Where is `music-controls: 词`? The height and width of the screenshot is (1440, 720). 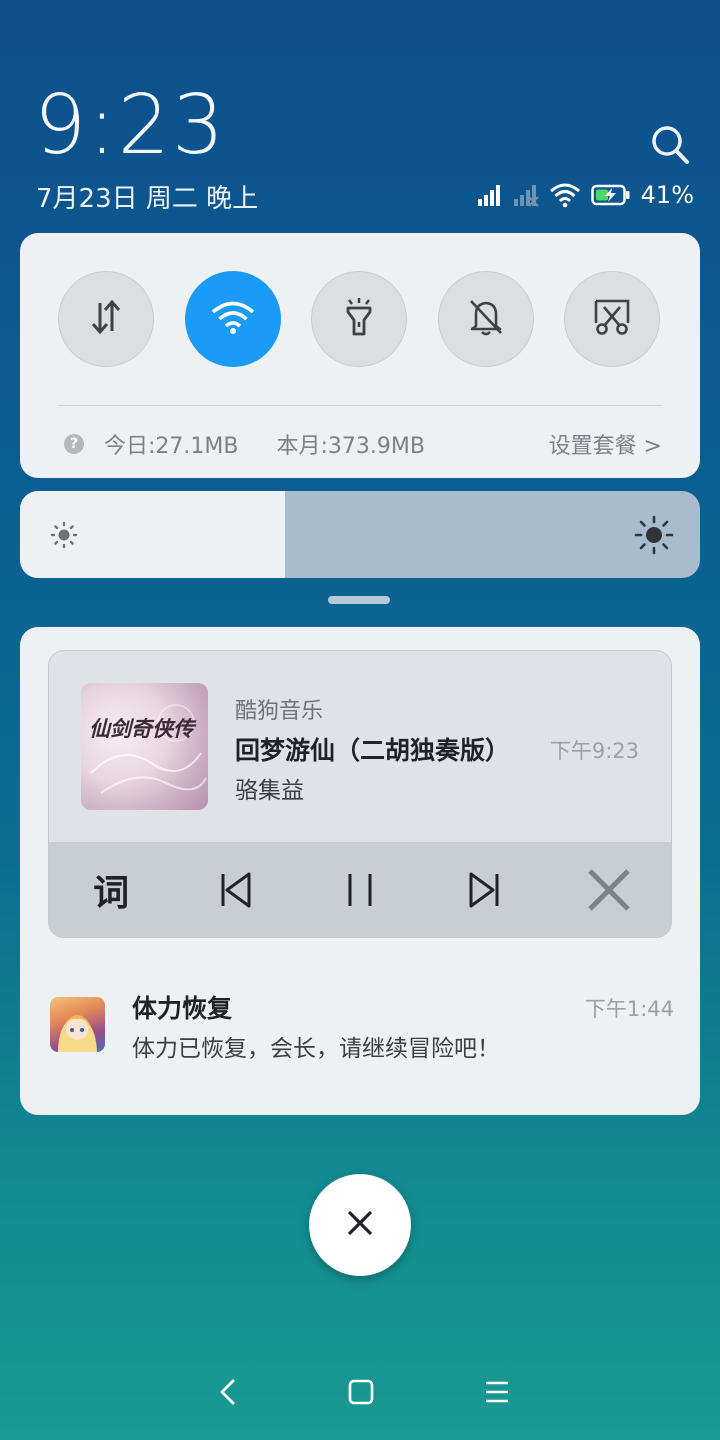
music-controls: 词 is located at coordinates (360, 889).